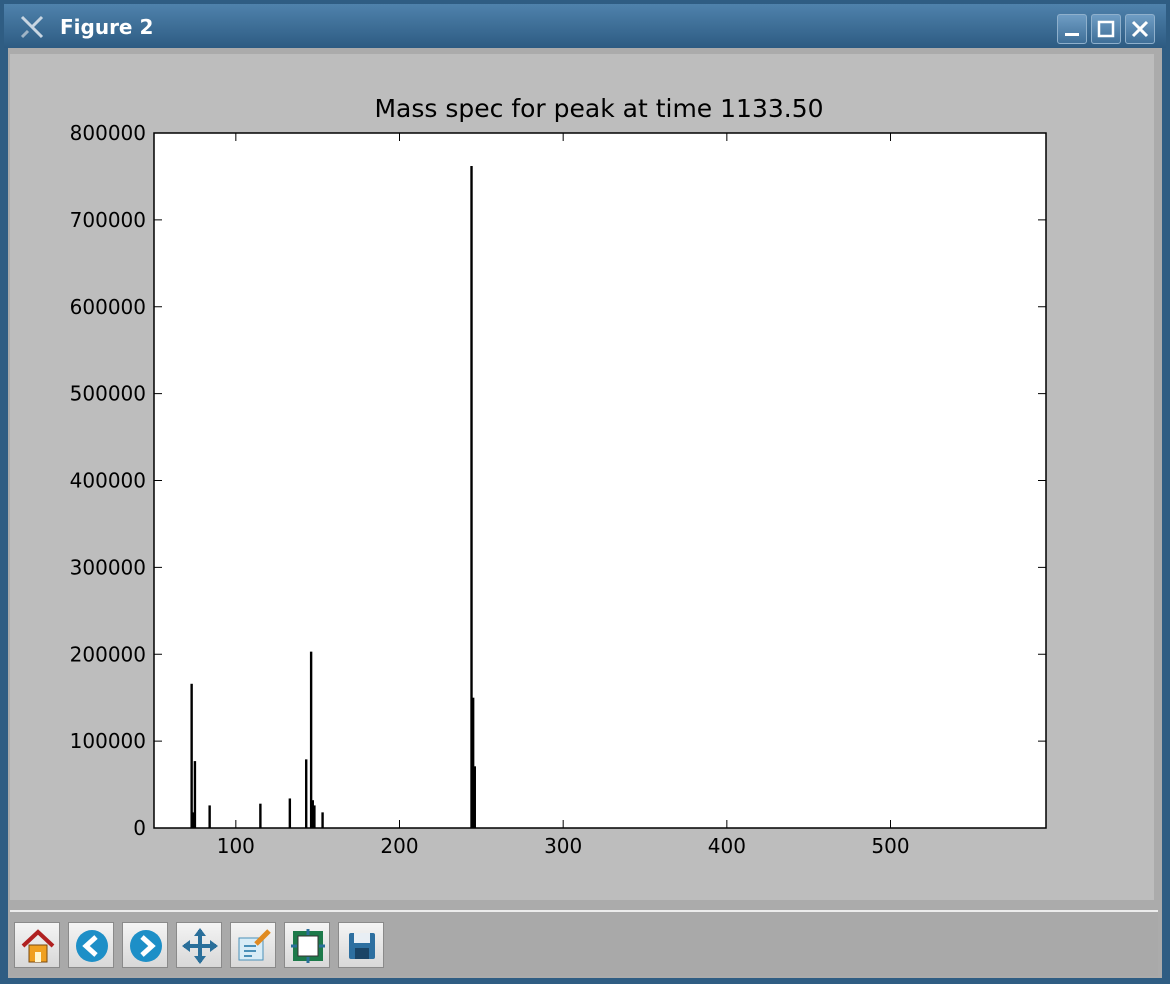  I want to click on pan-icon, so click(200, 946).